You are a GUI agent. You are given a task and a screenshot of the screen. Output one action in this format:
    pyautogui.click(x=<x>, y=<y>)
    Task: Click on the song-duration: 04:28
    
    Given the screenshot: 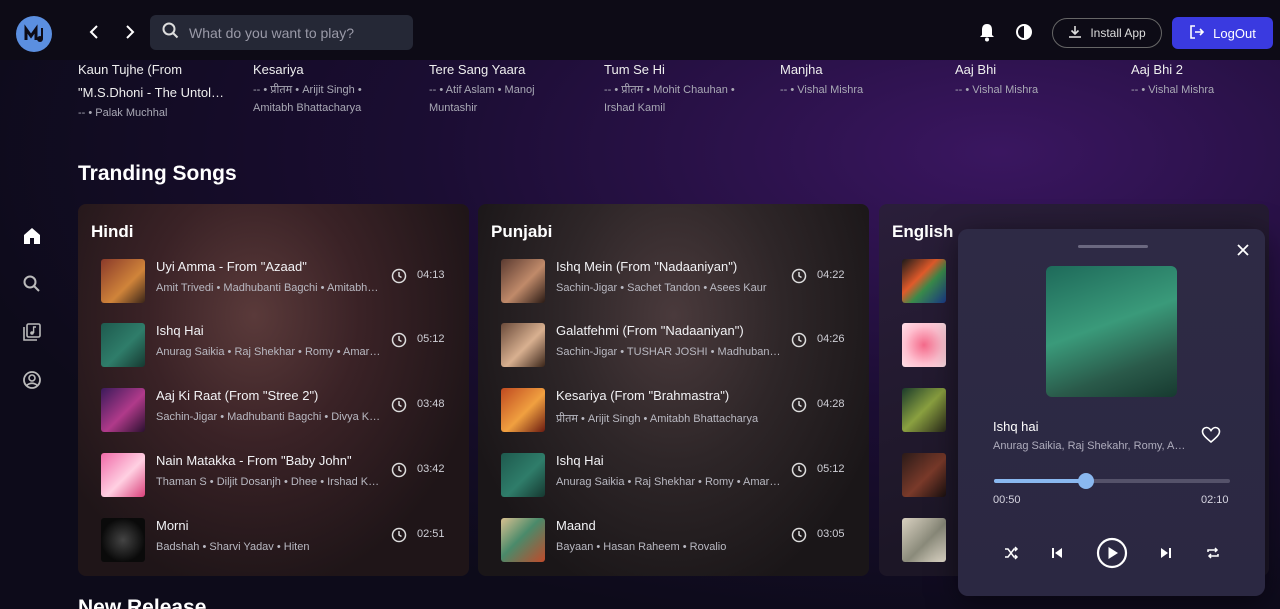 What is the action you would take?
    pyautogui.click(x=831, y=404)
    